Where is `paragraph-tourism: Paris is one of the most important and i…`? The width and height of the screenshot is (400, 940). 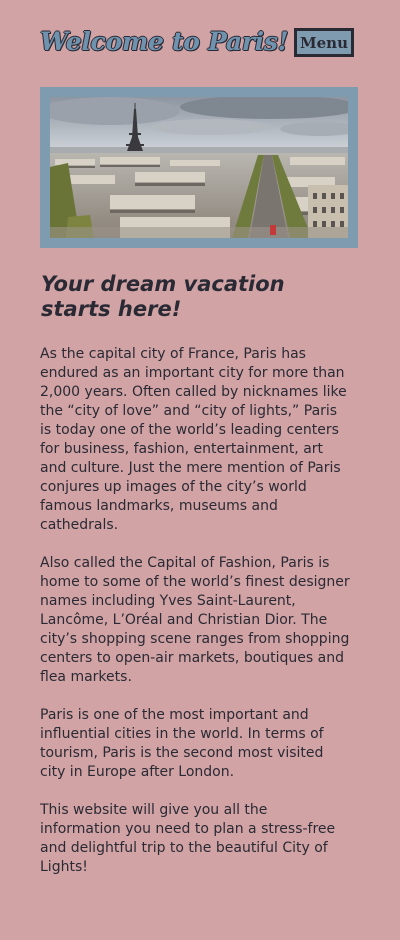 paragraph-tourism: Paris is one of the most important and i… is located at coordinates (182, 743).